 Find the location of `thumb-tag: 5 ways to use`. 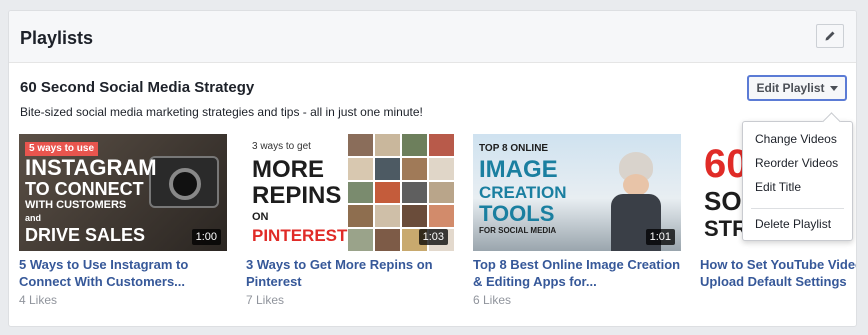

thumb-tag: 5 ways to use is located at coordinates (62, 149).